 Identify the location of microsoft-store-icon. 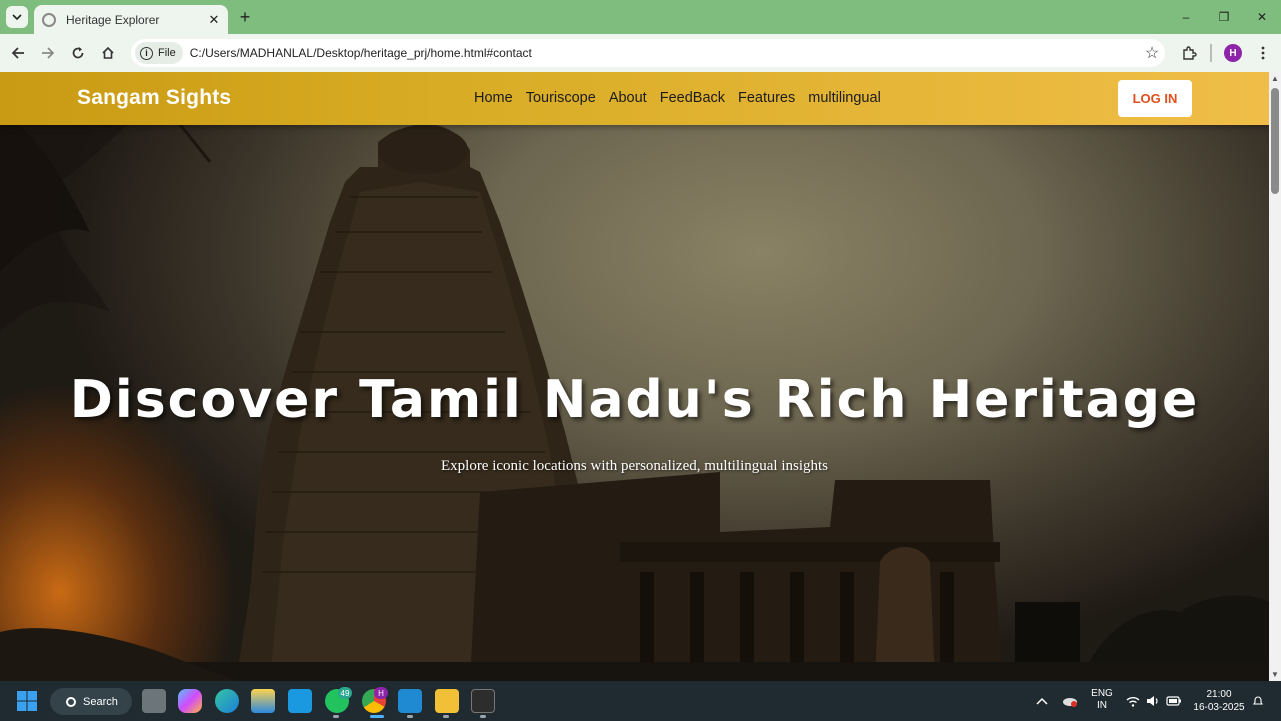
(263, 701).